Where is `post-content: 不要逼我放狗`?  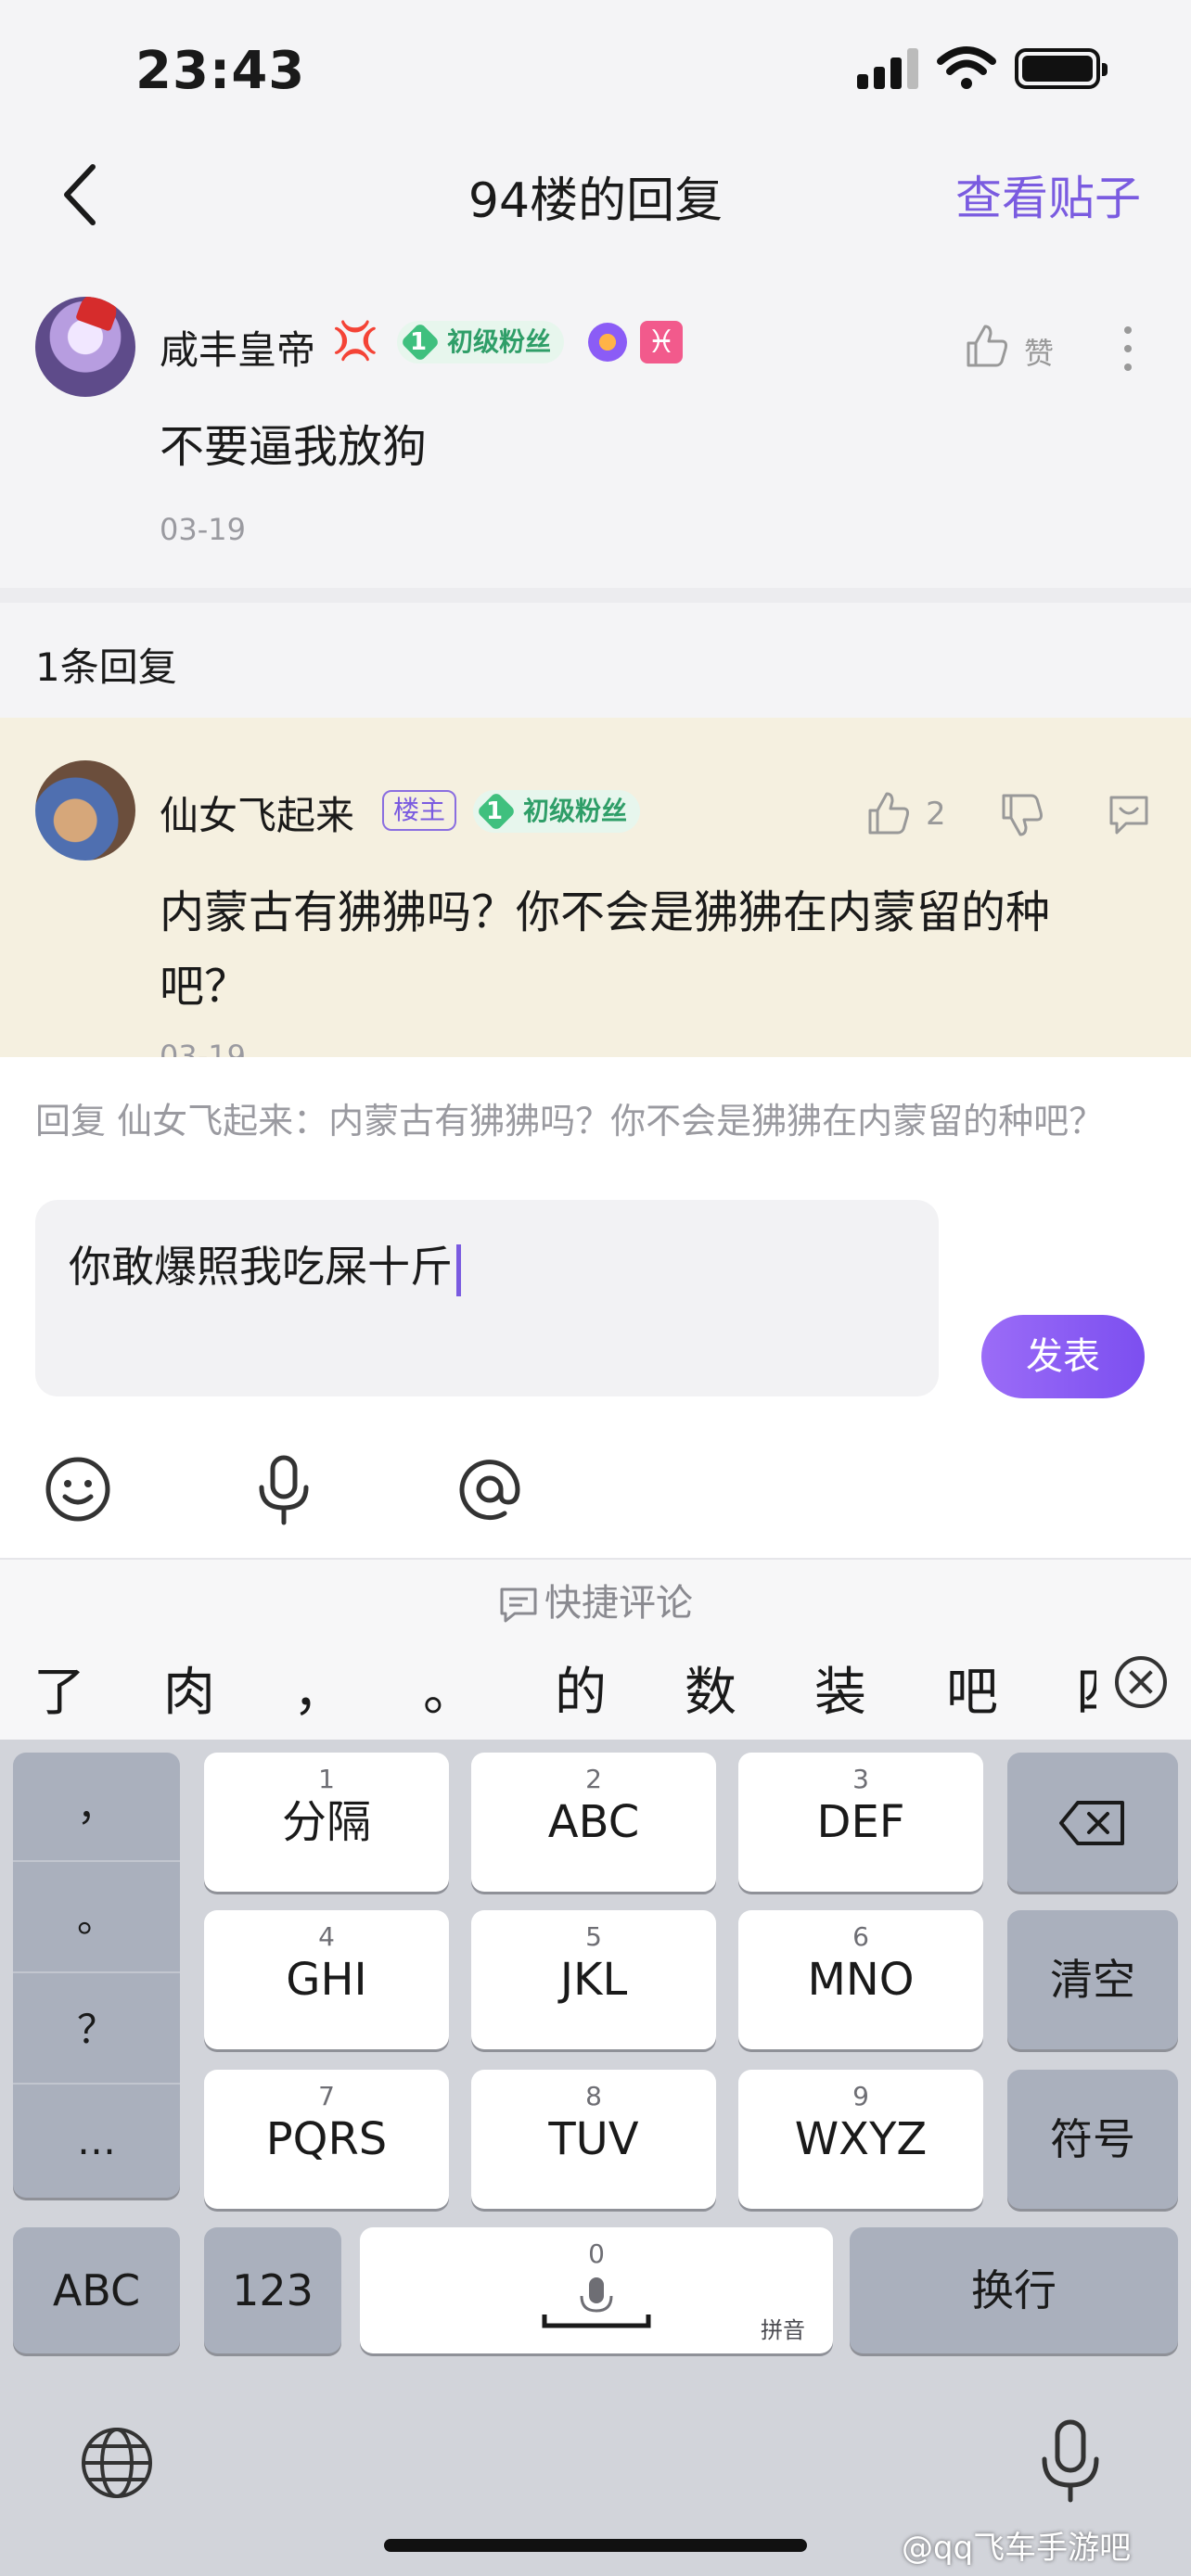 post-content: 不要逼我放狗 is located at coordinates (294, 447).